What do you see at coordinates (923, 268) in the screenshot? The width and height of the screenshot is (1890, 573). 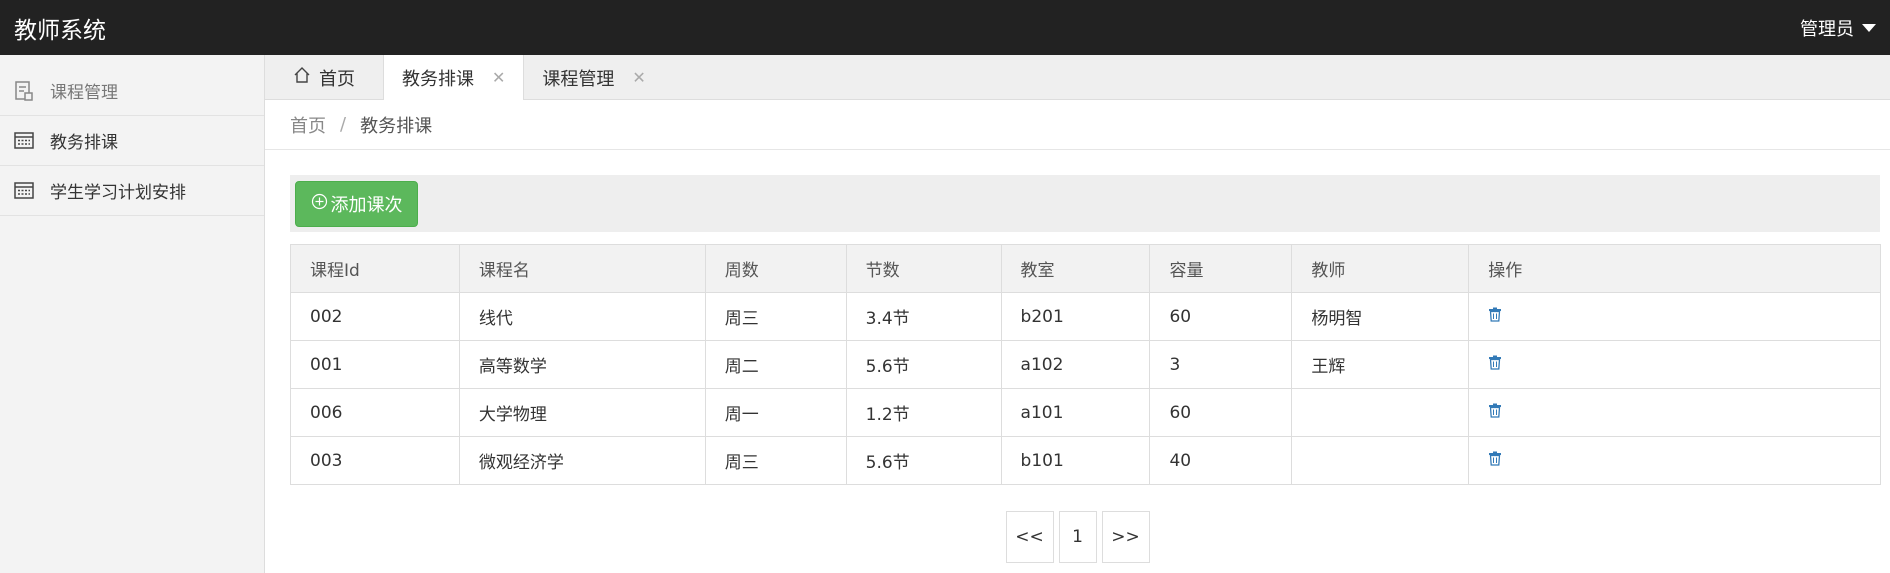 I see `column-header: 节数` at bounding box center [923, 268].